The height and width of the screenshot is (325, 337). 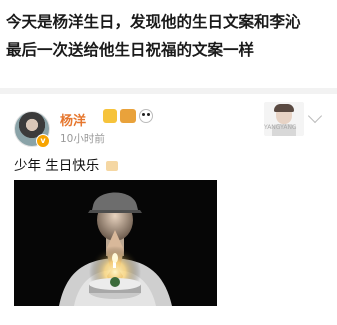 I want to click on panda-emoji-icon, so click(x=146, y=116).